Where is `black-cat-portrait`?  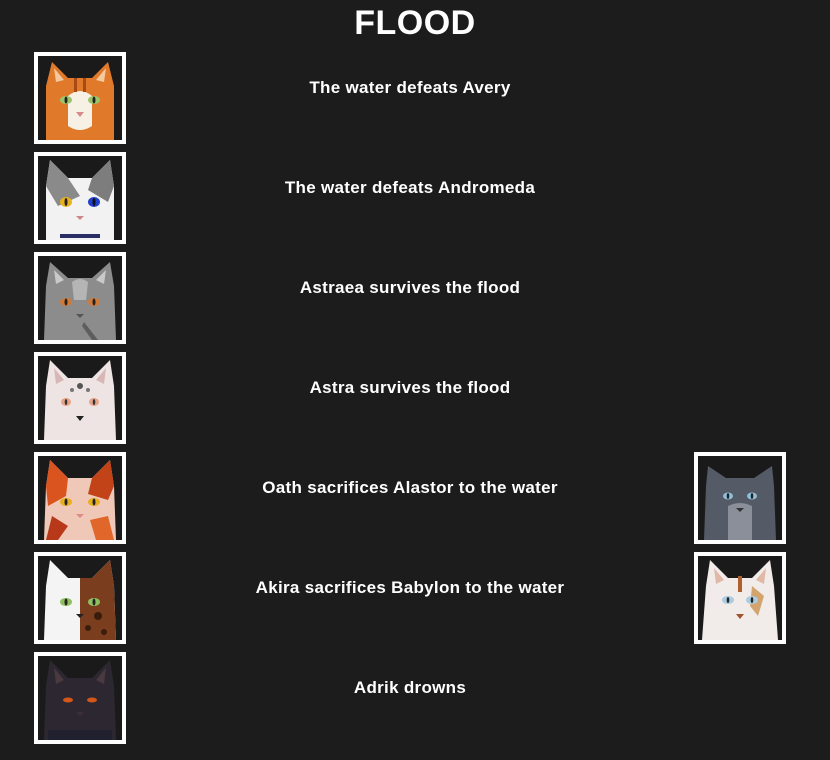
black-cat-portrait is located at coordinates (80, 698).